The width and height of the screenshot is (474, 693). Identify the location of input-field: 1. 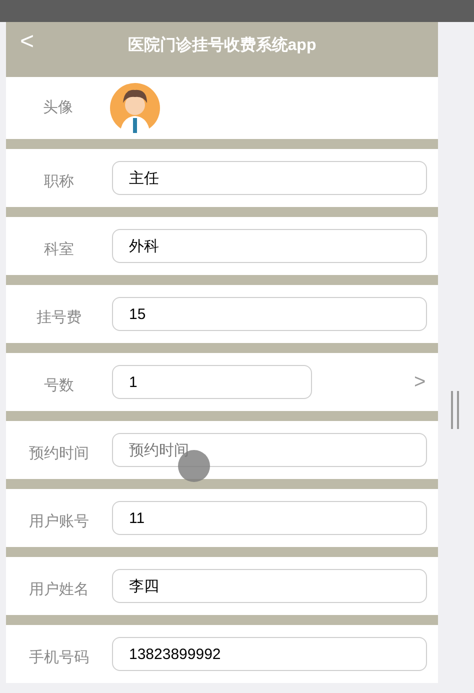
(212, 382).